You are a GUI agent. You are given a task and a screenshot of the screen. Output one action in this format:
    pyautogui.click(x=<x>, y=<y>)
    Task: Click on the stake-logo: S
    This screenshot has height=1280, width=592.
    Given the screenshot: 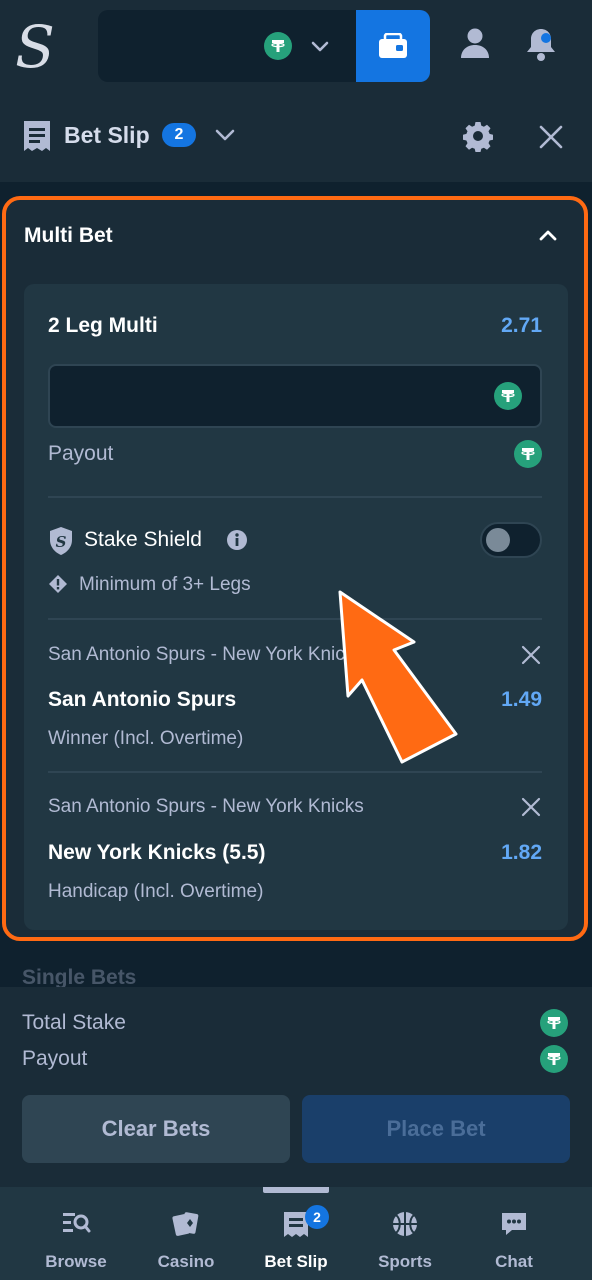 What is the action you would take?
    pyautogui.click(x=35, y=47)
    